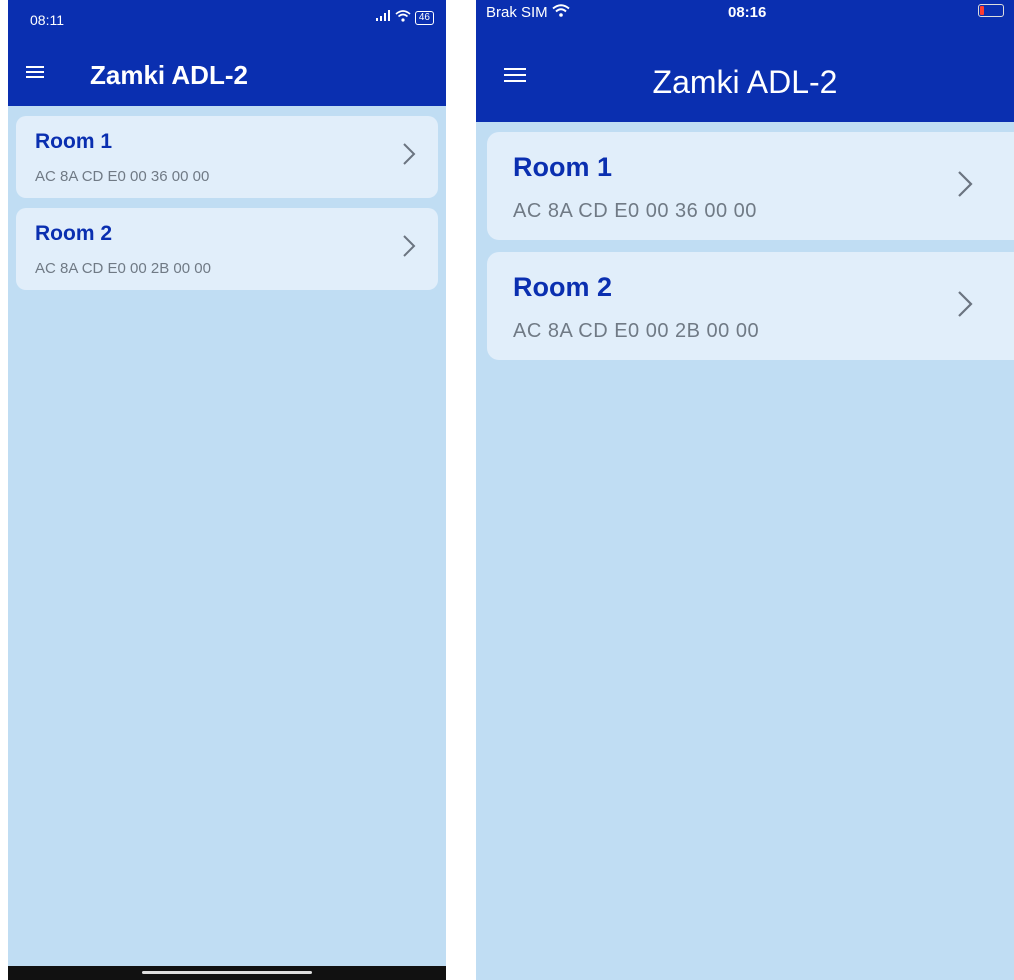 This screenshot has height=980, width=1014. What do you see at coordinates (745, 28) in the screenshot?
I see `status-bar: Brak SIM 08:16` at bounding box center [745, 28].